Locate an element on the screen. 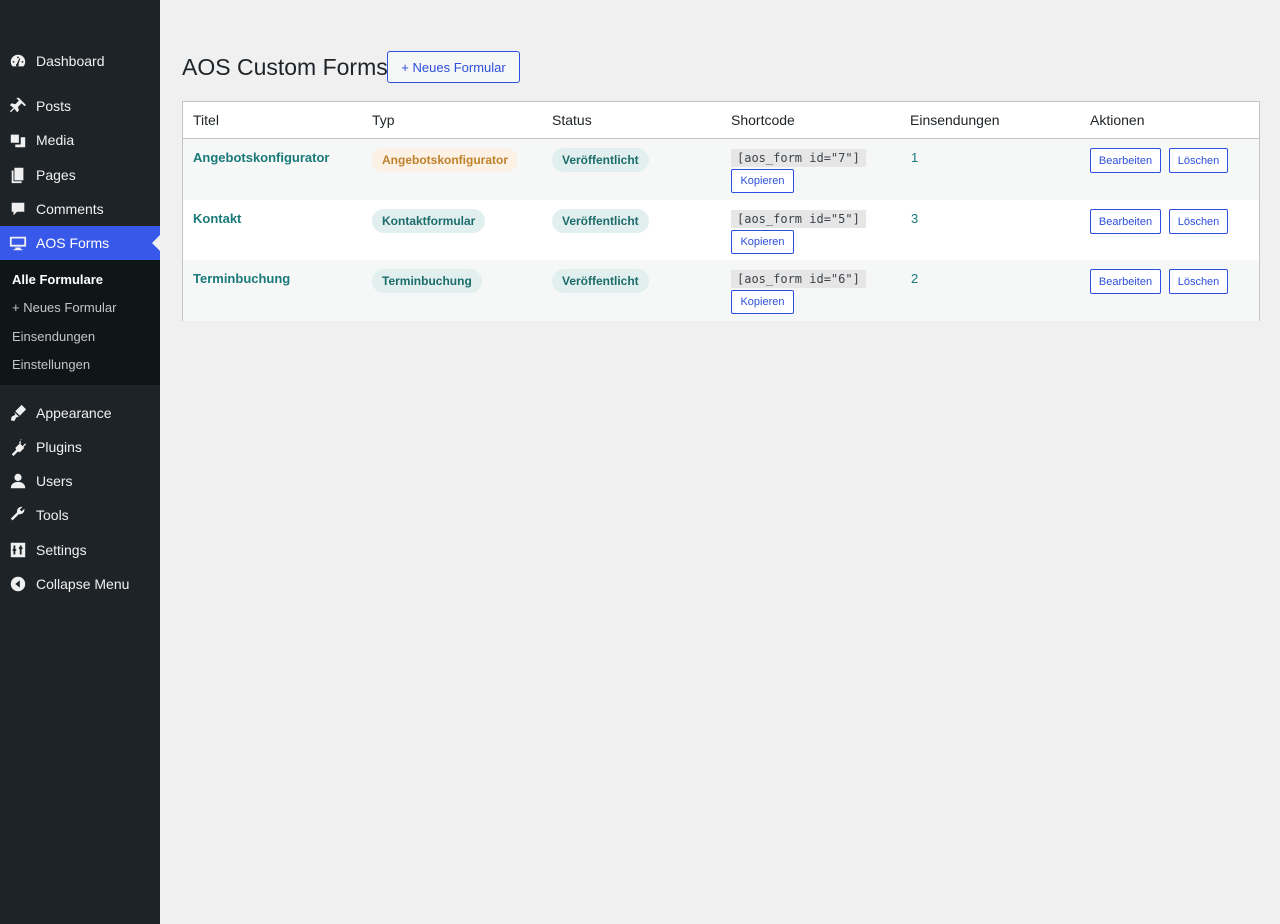 This screenshot has width=1280, height=924. form-title-link: Angebotskonfigurator is located at coordinates (261, 157).